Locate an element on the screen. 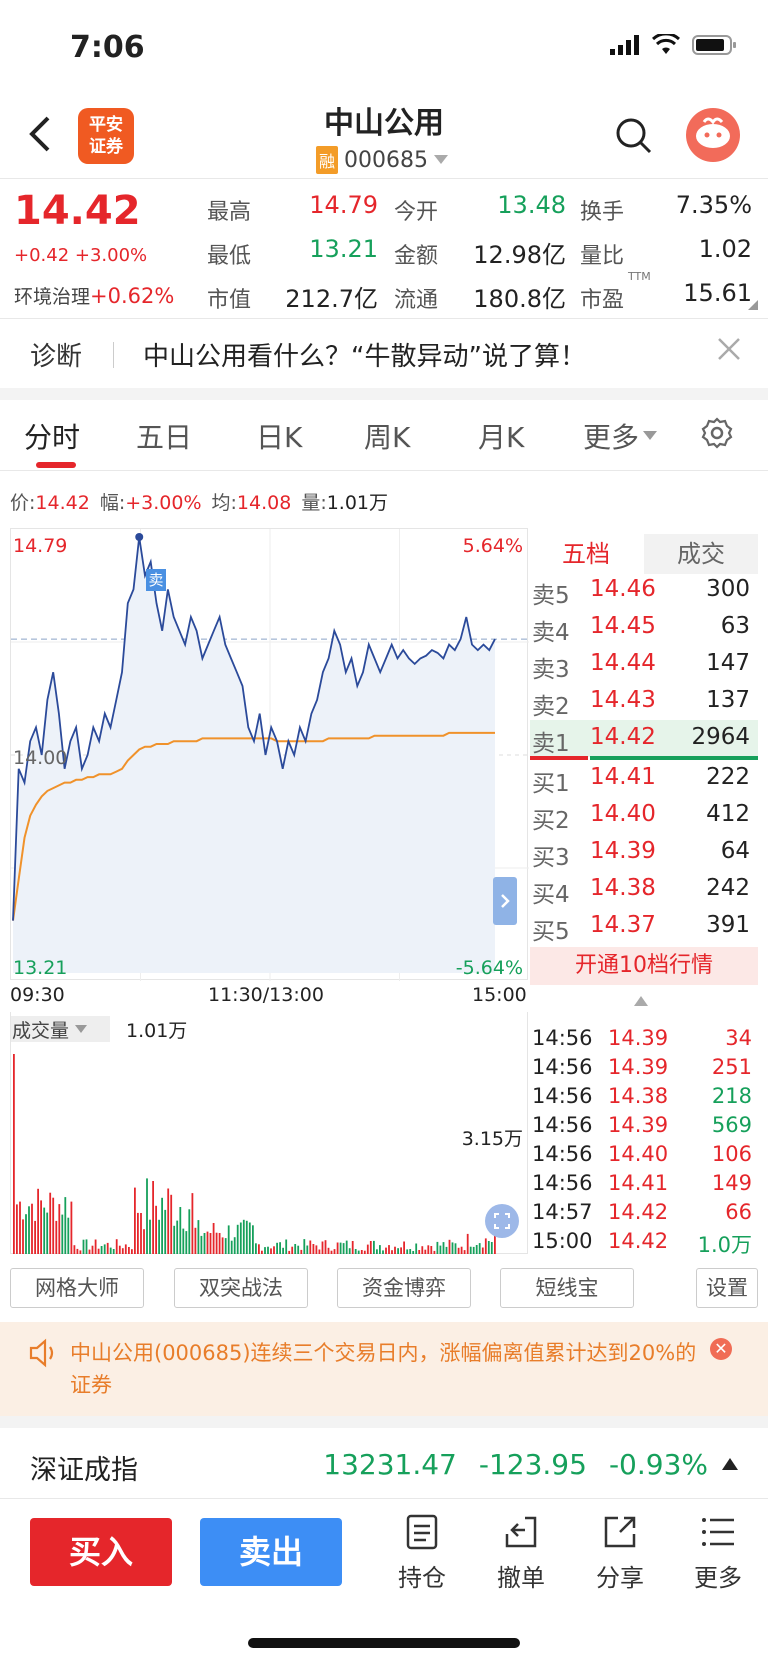 Image resolution: width=768 pixels, height=1663 pixels. dual-breakout-button: 双突战法 is located at coordinates (241, 1288).